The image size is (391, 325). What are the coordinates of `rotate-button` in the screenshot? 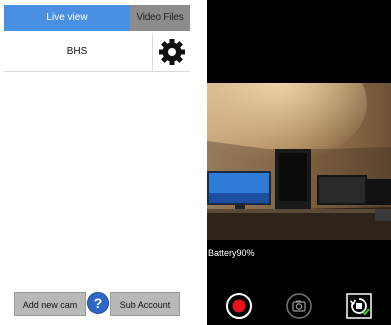 It's located at (359, 306).